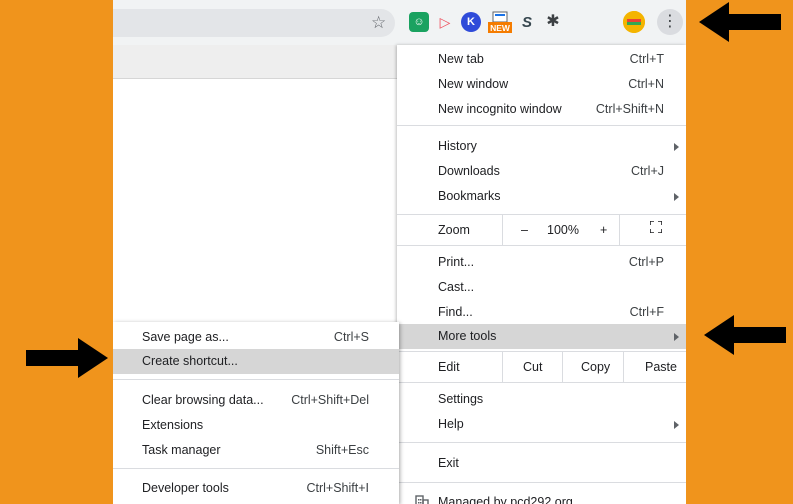 The image size is (793, 504). Describe the element at coordinates (524, 230) in the screenshot. I see `zoom-out-button: –` at that location.